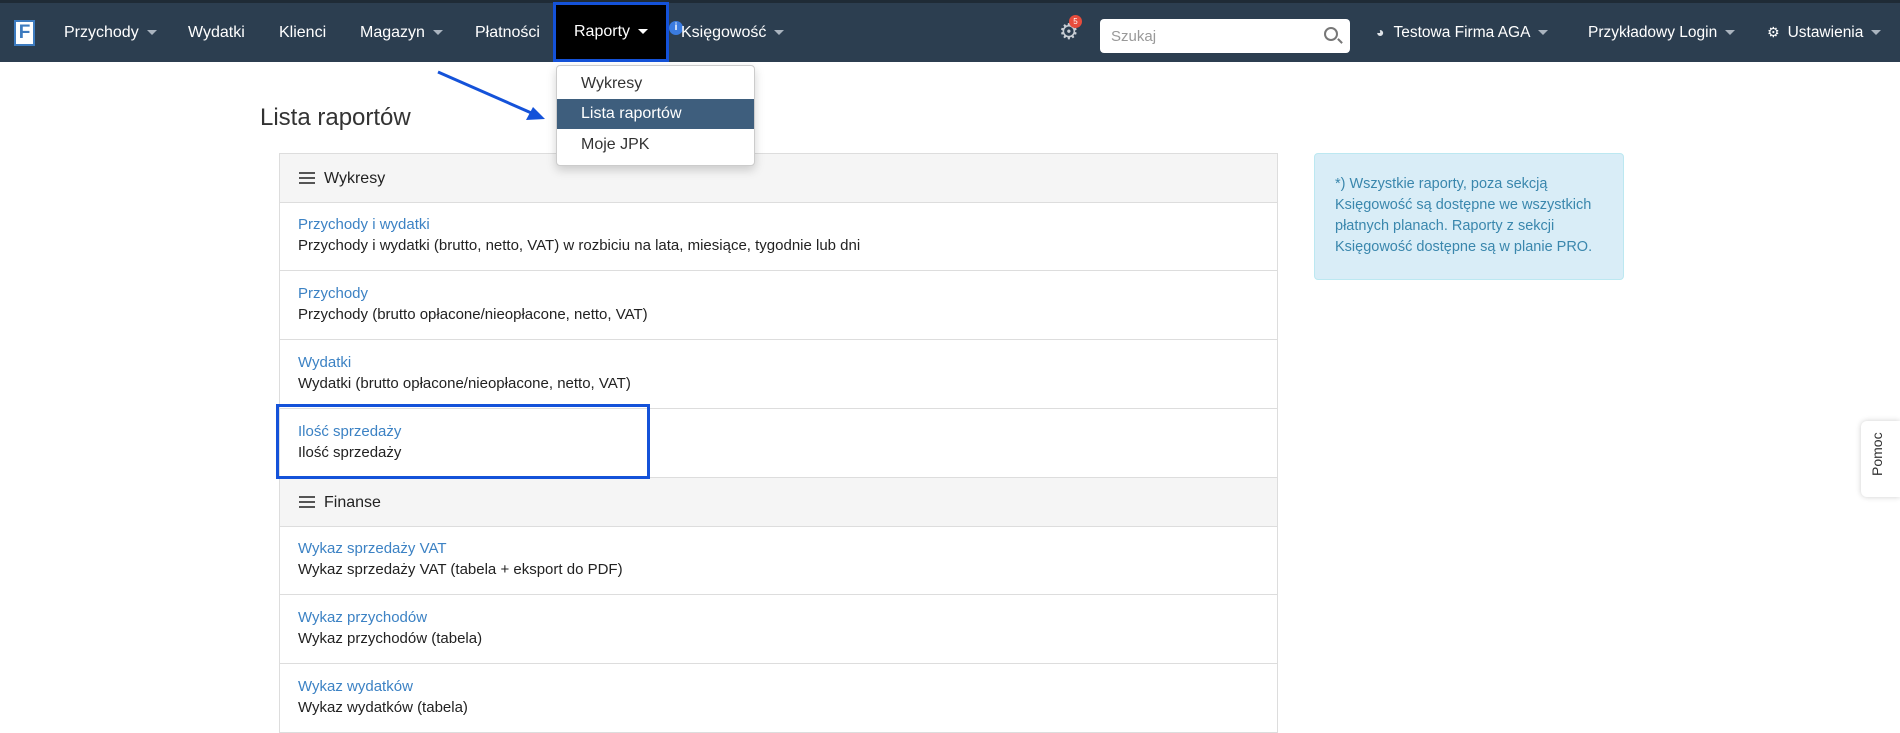  What do you see at coordinates (1075, 21) in the screenshot?
I see `notification-count-badge: 5` at bounding box center [1075, 21].